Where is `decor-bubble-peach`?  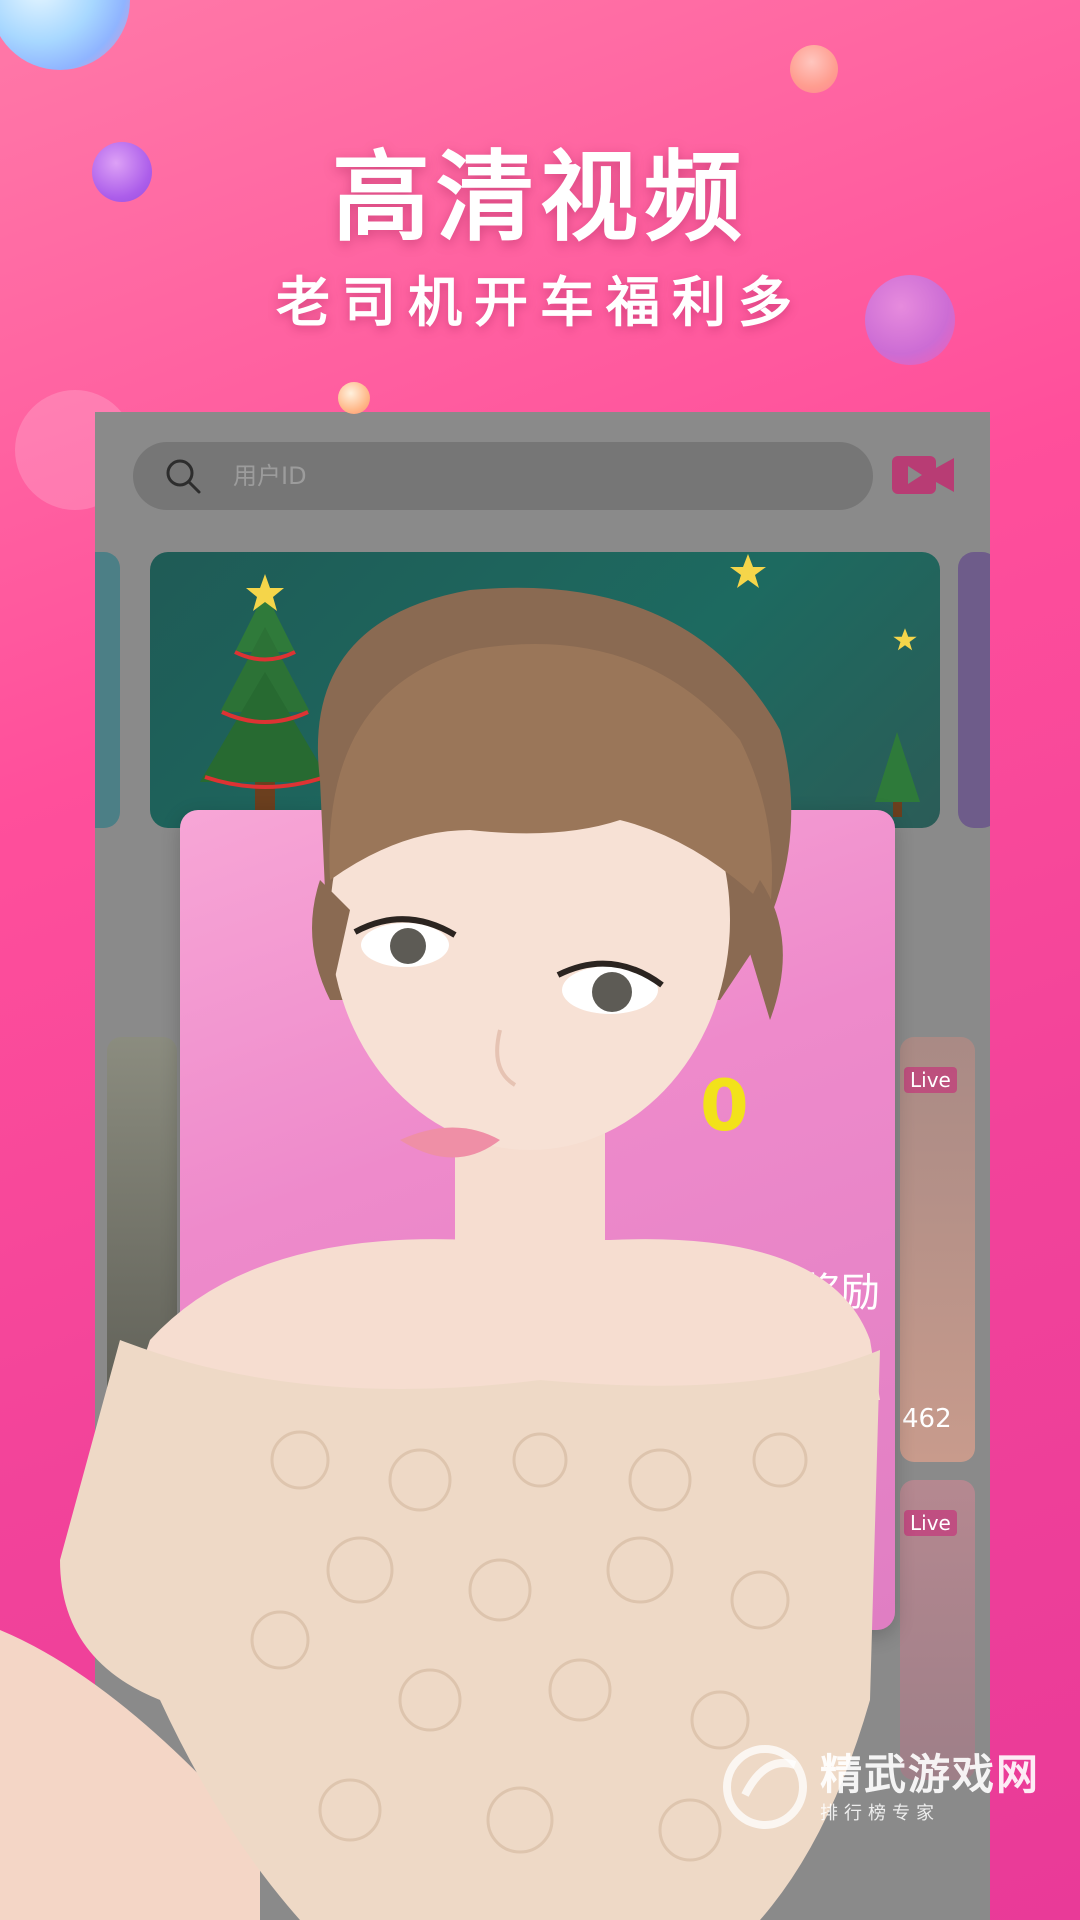 decor-bubble-peach is located at coordinates (814, 69).